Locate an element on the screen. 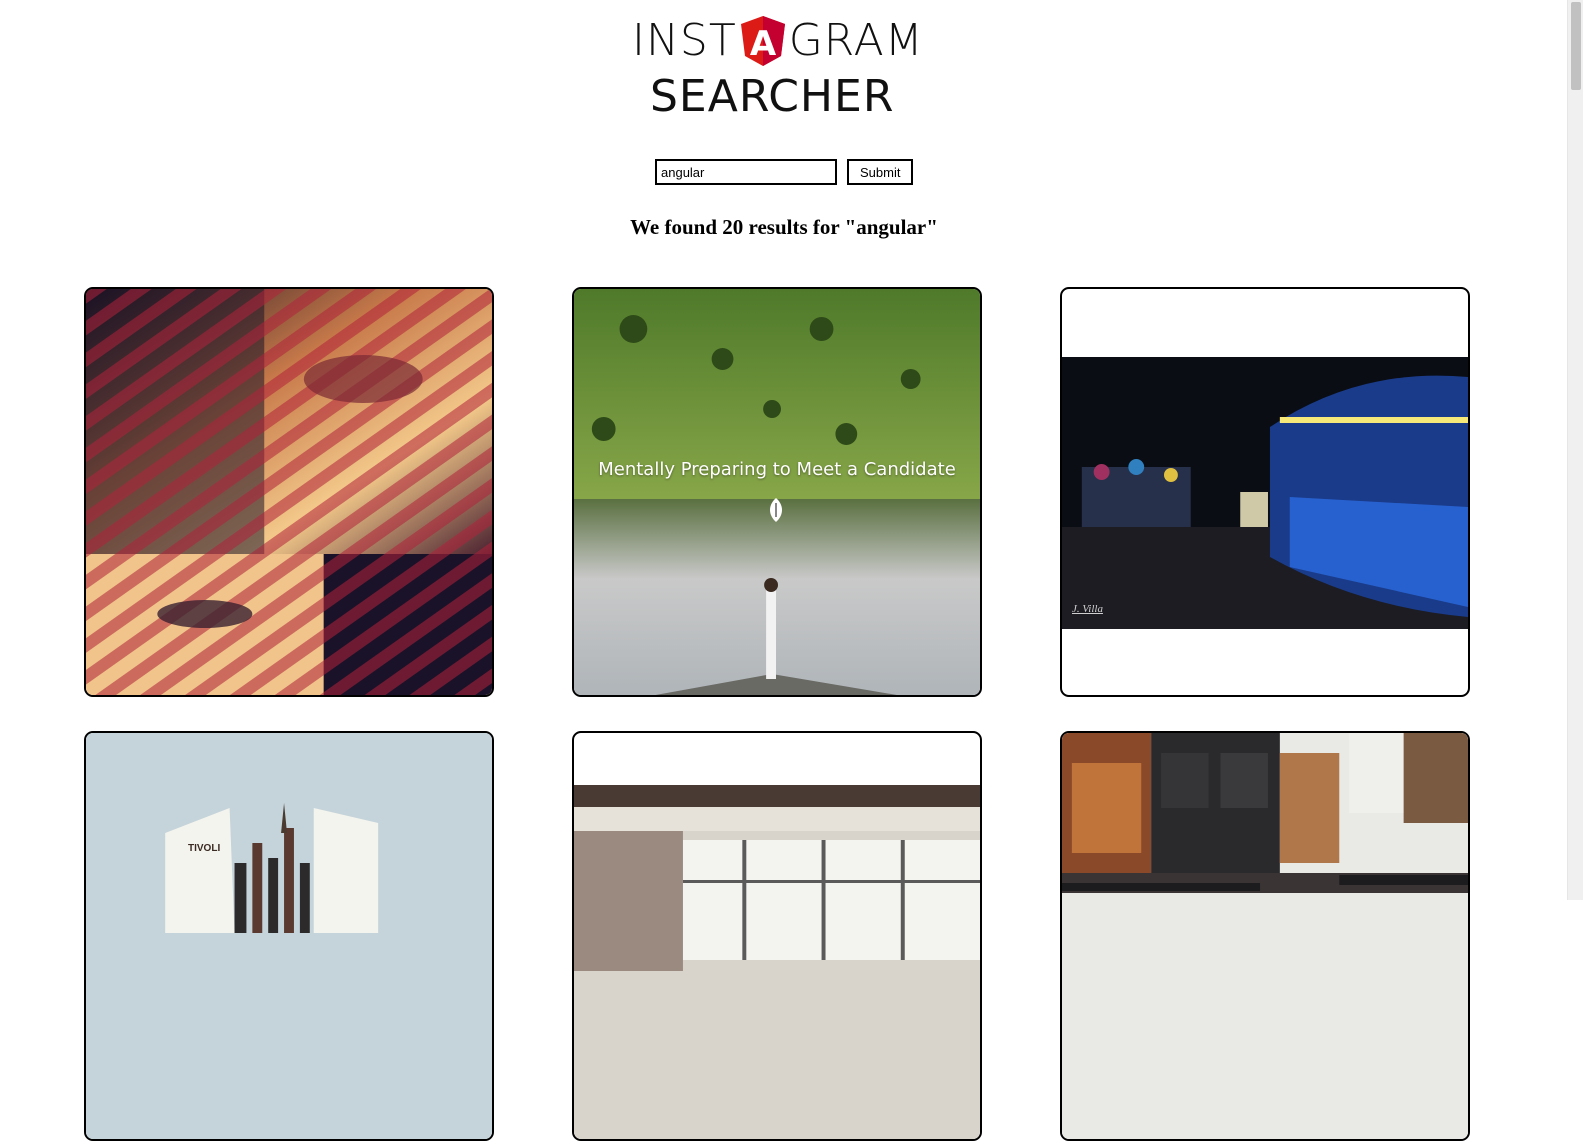  logo-text-part1: INST is located at coordinates (684, 40).